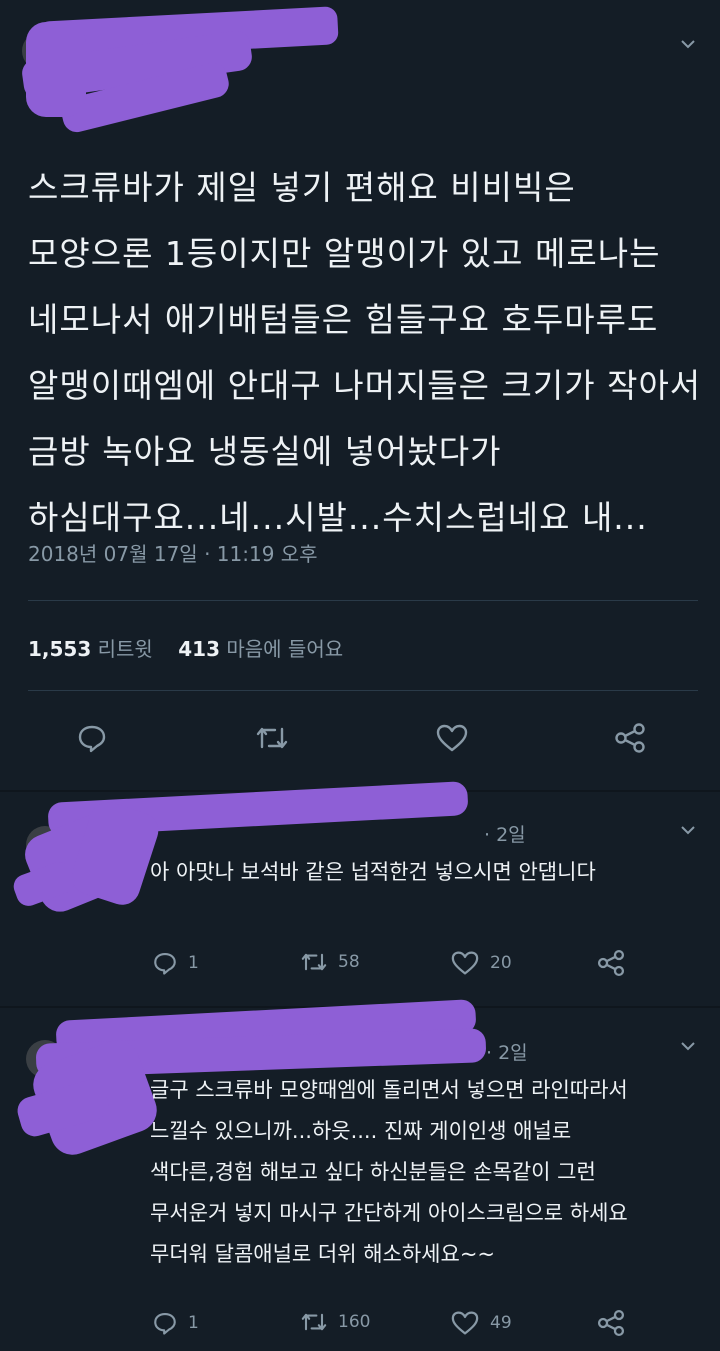 This screenshot has height=1351, width=720. I want to click on tweet-stats: 1,553 리트윗 413 마음에 들어요, so click(185, 647).